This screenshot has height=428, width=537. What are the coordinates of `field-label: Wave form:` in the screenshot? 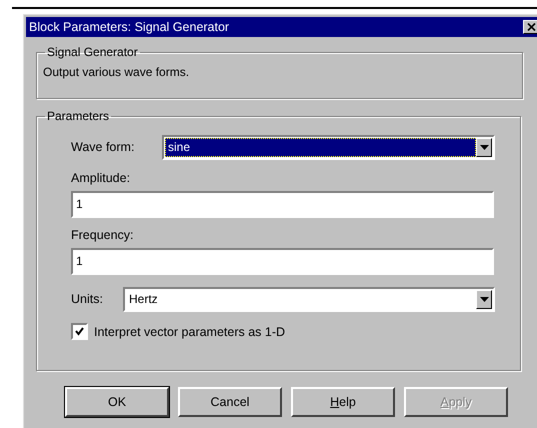 It's located at (103, 147).